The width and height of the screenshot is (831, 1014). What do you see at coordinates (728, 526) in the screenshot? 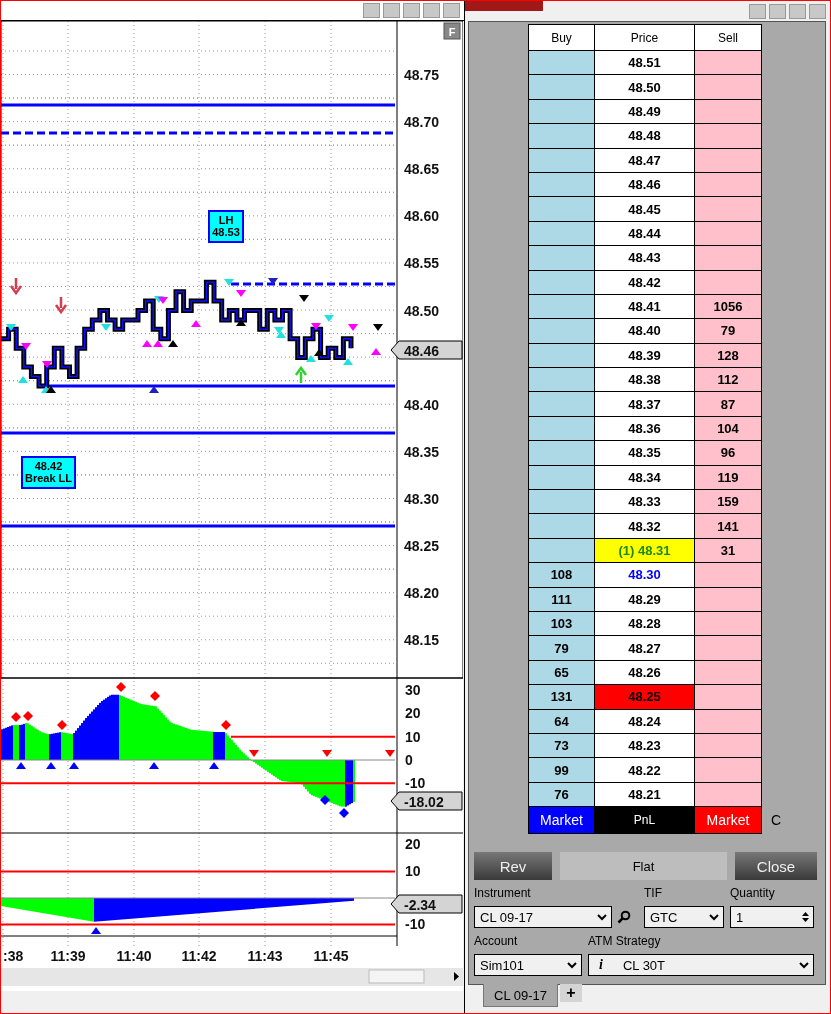
I see `sell-cell: 141` at bounding box center [728, 526].